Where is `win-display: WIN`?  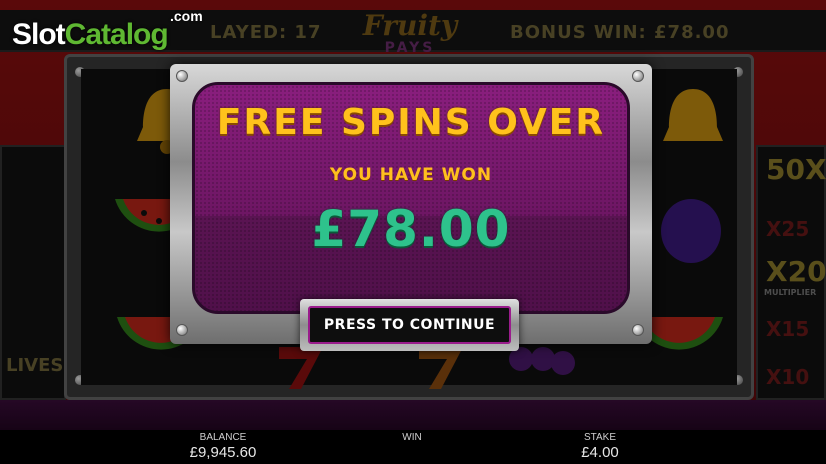 win-display: WIN is located at coordinates (412, 438).